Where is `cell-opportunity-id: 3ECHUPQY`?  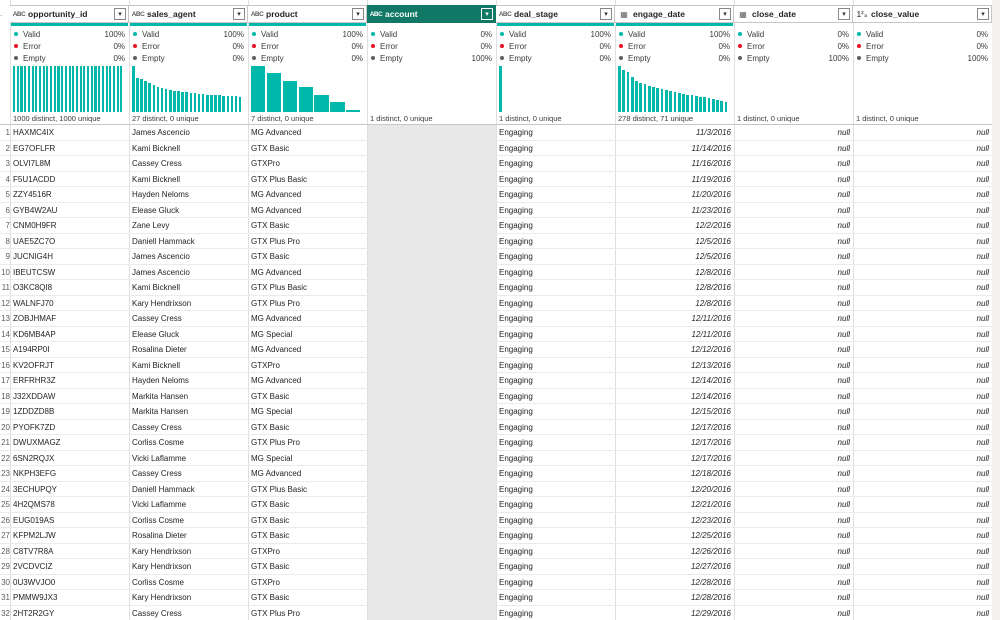
cell-opportunity-id: 3ECHUPQY is located at coordinates (69, 489).